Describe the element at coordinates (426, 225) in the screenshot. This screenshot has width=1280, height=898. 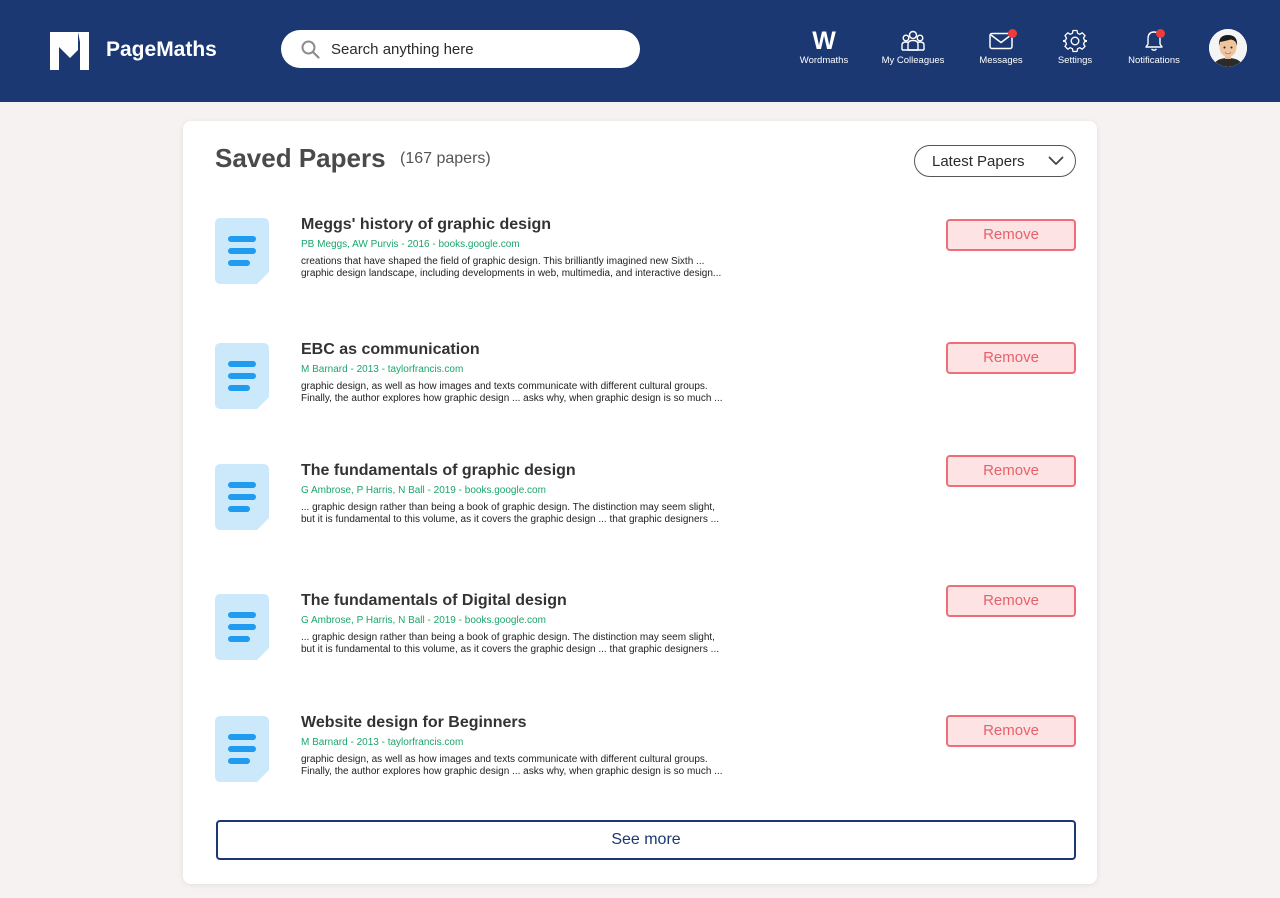
I see `paper-title: Meggs' history of graphic design` at that location.